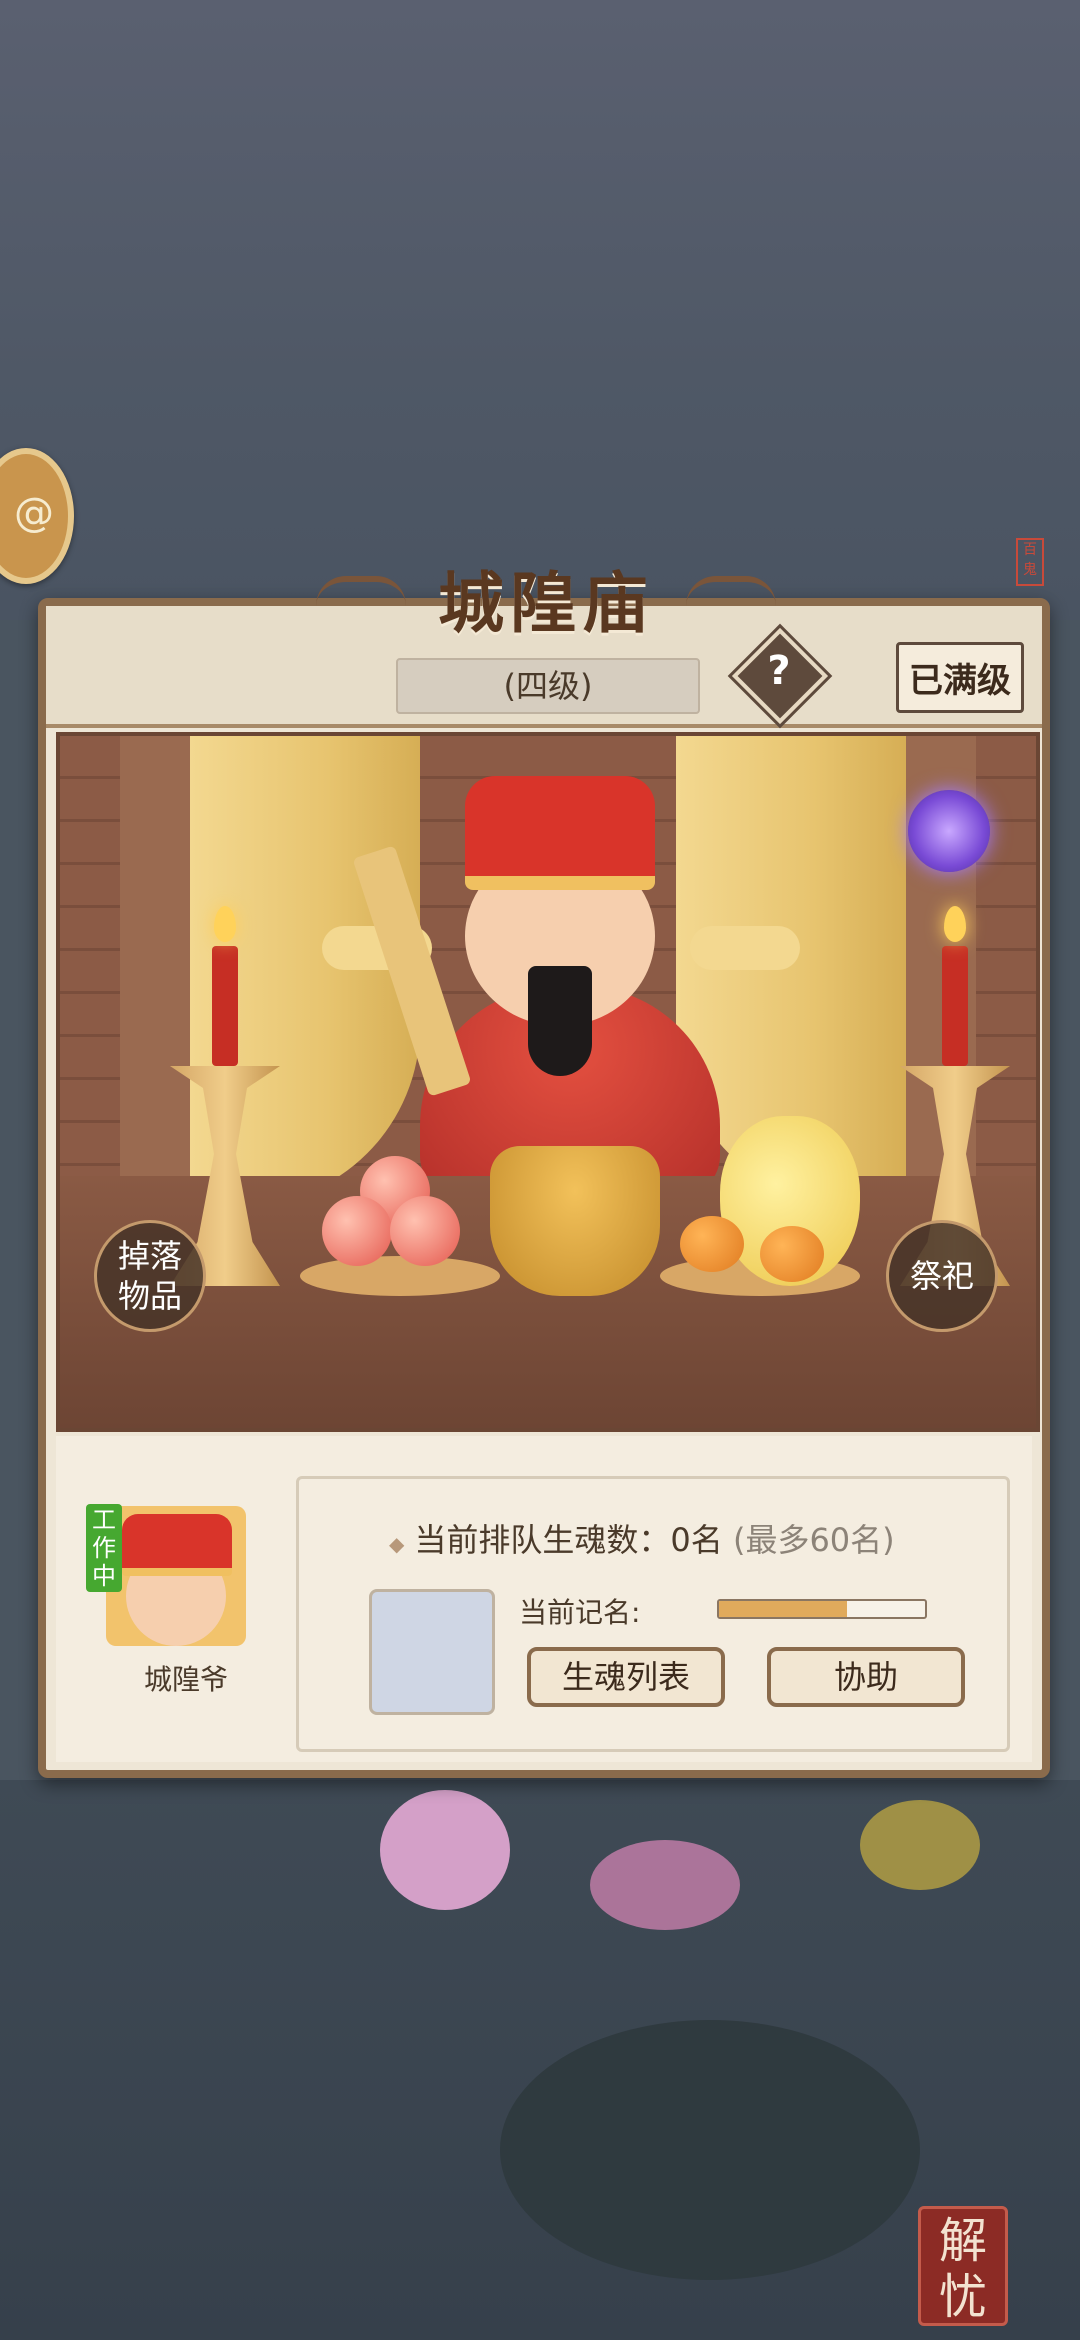 Image resolution: width=1080 pixels, height=2340 pixels. Describe the element at coordinates (626, 1677) in the screenshot. I see `soul-list-button: 生魂列表` at that location.